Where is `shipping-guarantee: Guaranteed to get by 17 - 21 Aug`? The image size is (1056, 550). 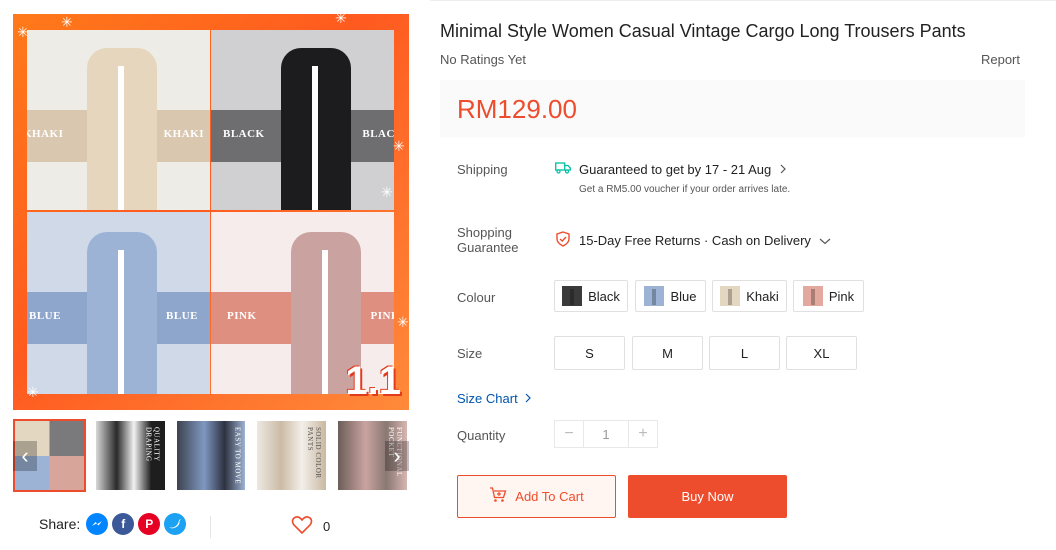
shipping-guarantee: Guaranteed to get by 17 - 21 Aug is located at coordinates (671, 169).